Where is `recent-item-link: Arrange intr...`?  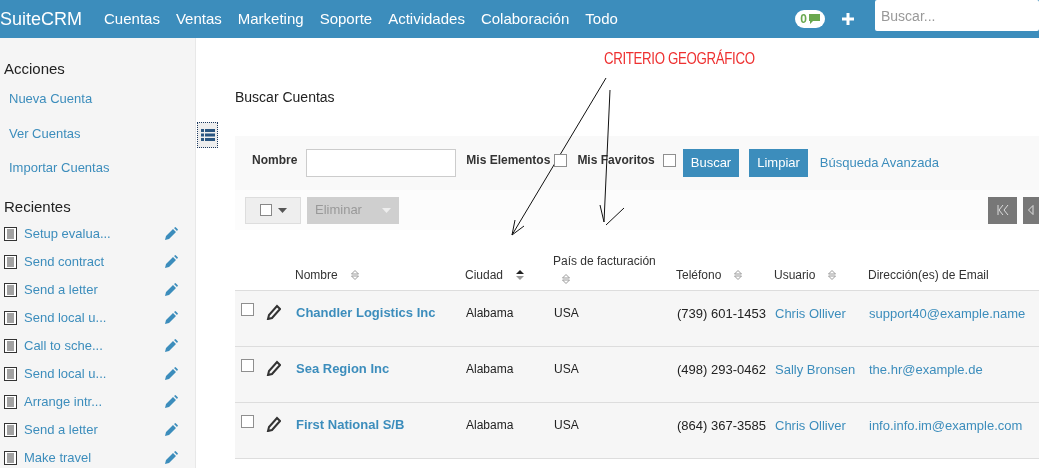
recent-item-link: Arrange intr... is located at coordinates (90, 402).